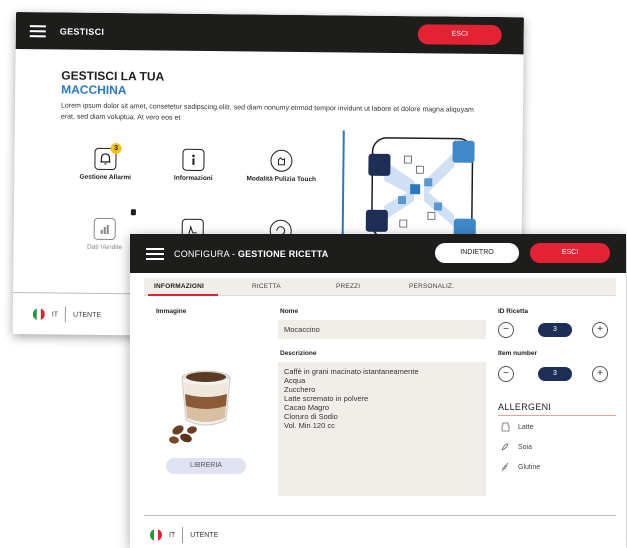 The width and height of the screenshot is (627, 548). Describe the element at coordinates (281, 160) in the screenshot. I see `cleaning-hand-icon` at that location.